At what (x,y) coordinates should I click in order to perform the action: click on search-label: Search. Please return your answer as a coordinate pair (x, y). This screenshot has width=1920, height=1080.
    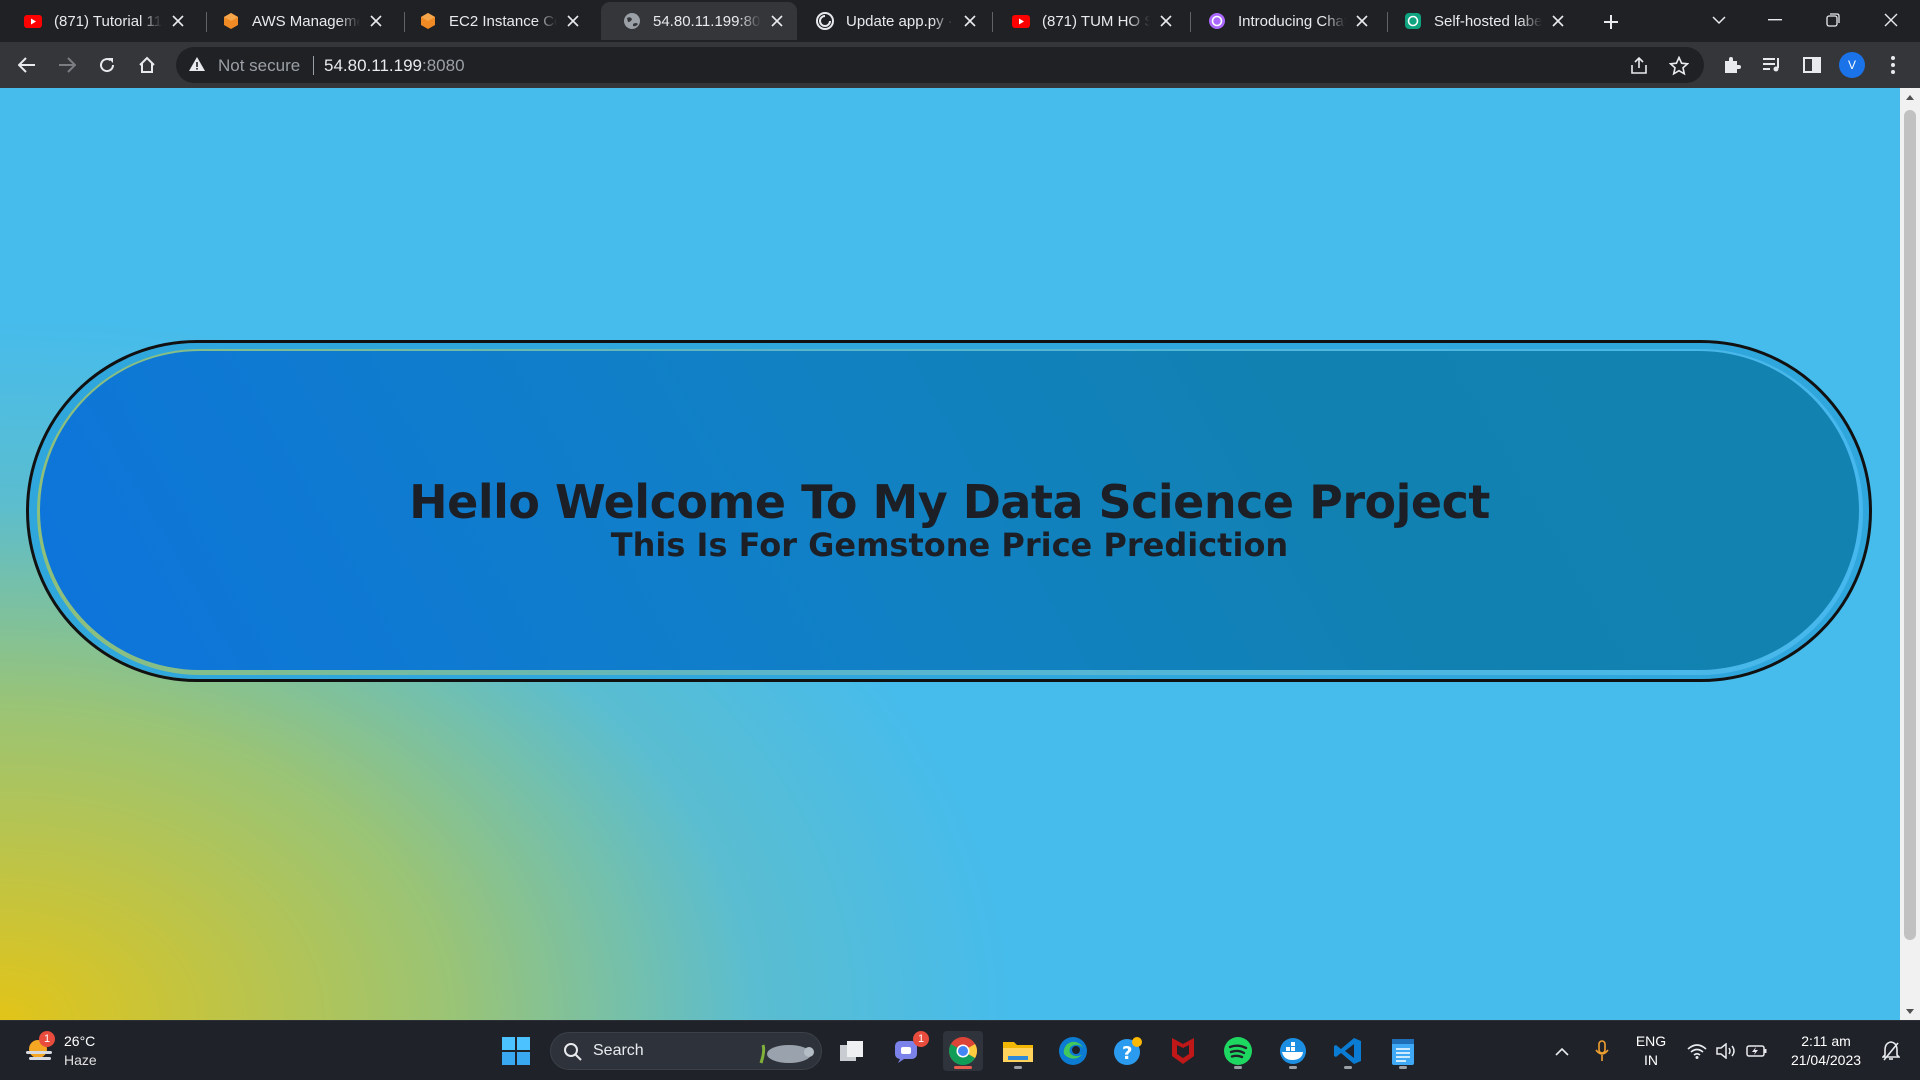
    Looking at the image, I should click on (618, 1050).